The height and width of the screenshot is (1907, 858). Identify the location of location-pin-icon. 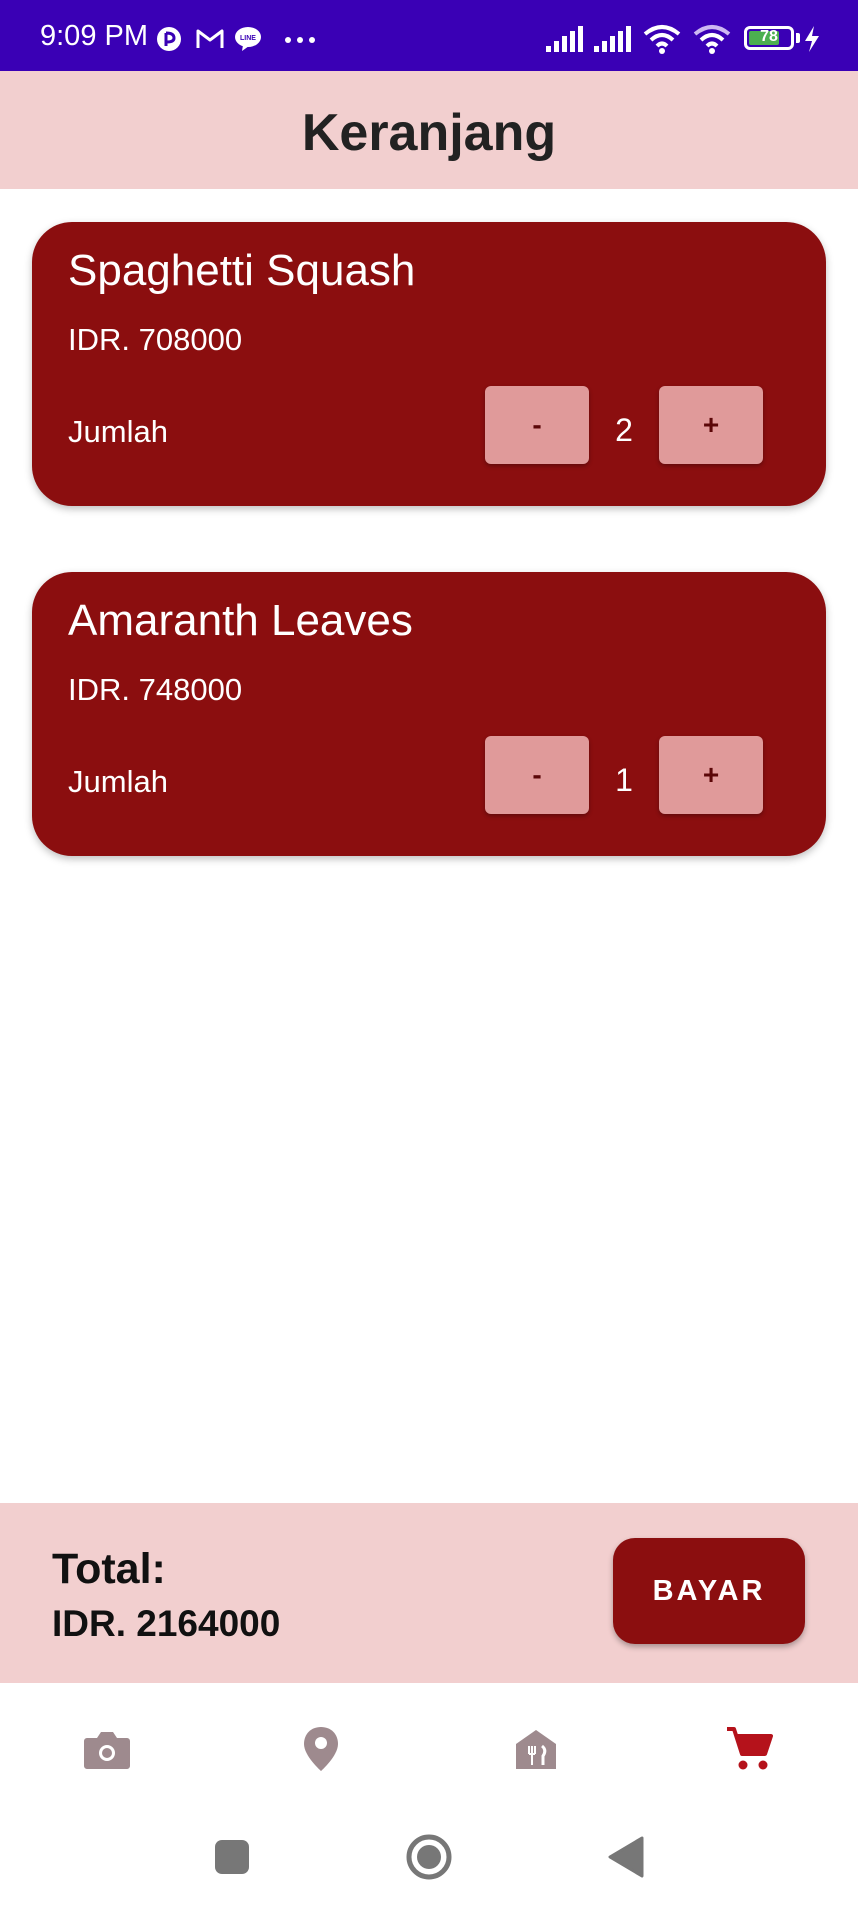
(321, 1749).